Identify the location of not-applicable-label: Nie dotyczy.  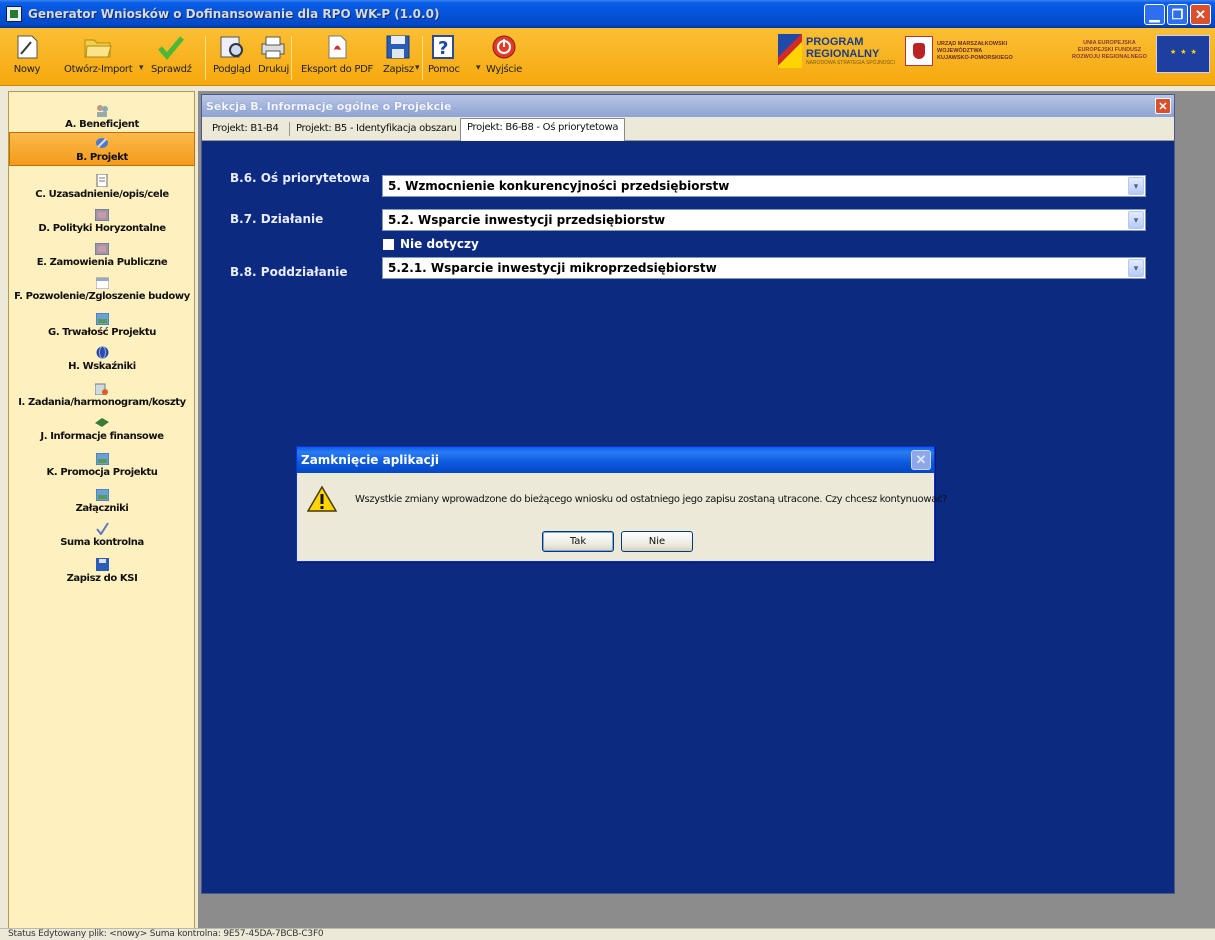
(439, 244).